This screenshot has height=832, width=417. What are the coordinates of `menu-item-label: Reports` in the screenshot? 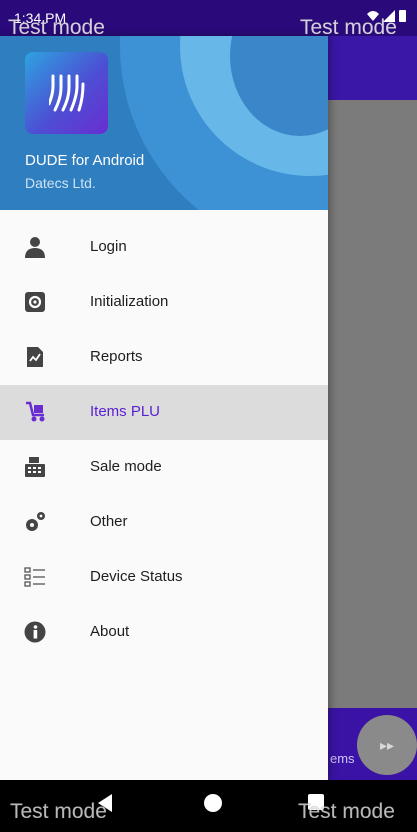 It's located at (116, 356).